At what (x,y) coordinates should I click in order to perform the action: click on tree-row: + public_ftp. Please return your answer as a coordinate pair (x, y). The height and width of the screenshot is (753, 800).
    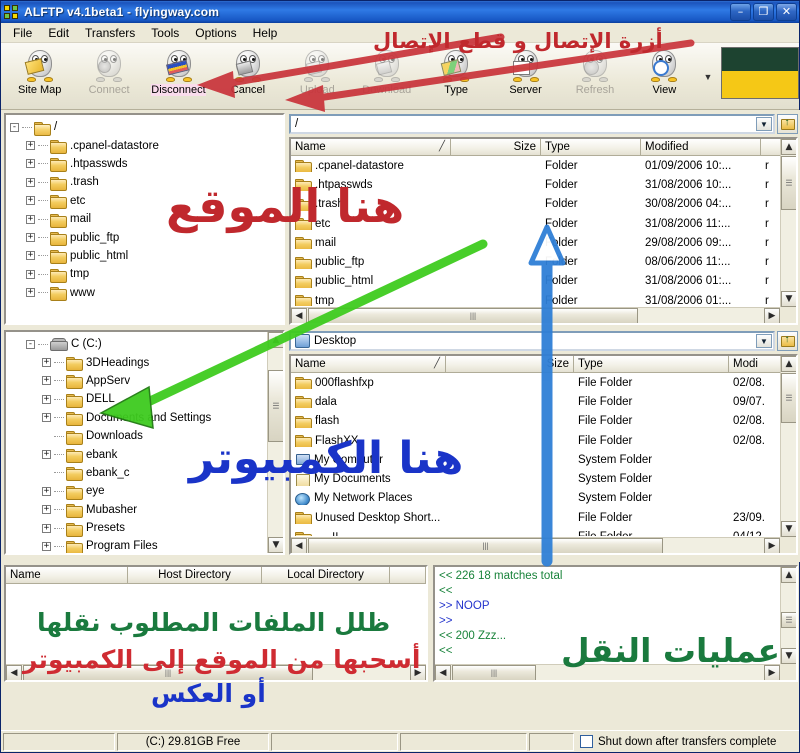
    Looking at the image, I should click on (146, 237).